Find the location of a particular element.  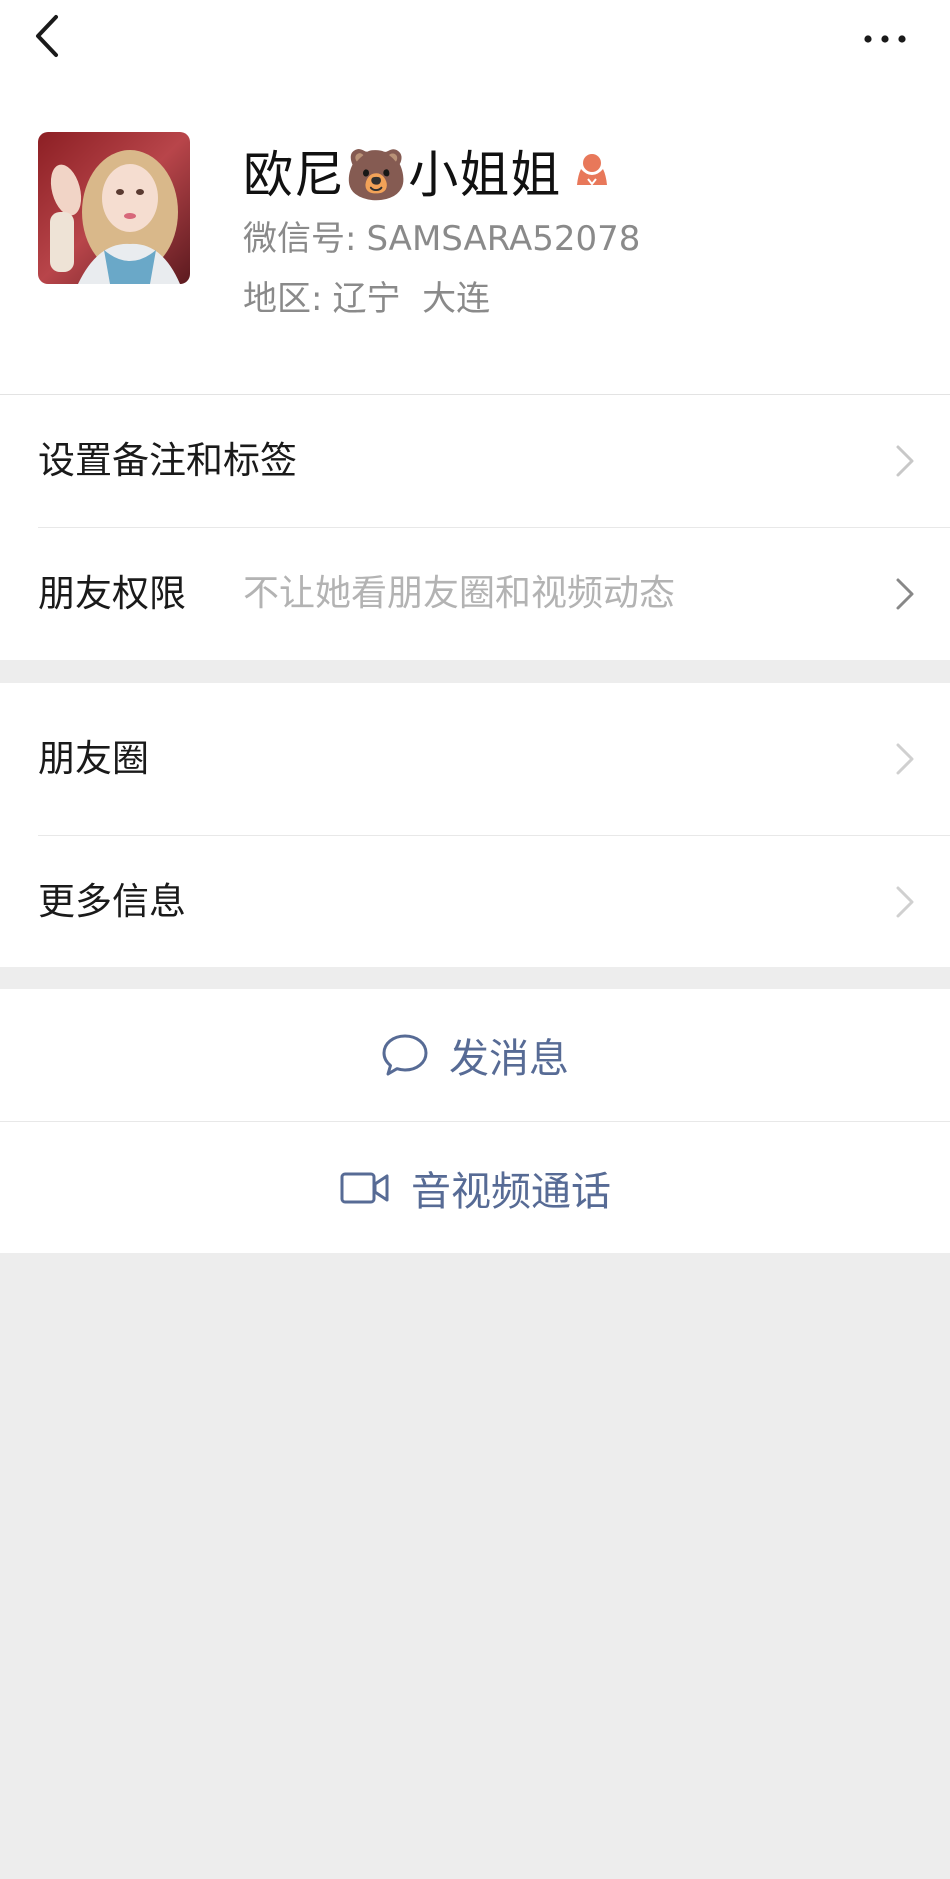

region-label: 地区: is located at coordinates (283, 299).